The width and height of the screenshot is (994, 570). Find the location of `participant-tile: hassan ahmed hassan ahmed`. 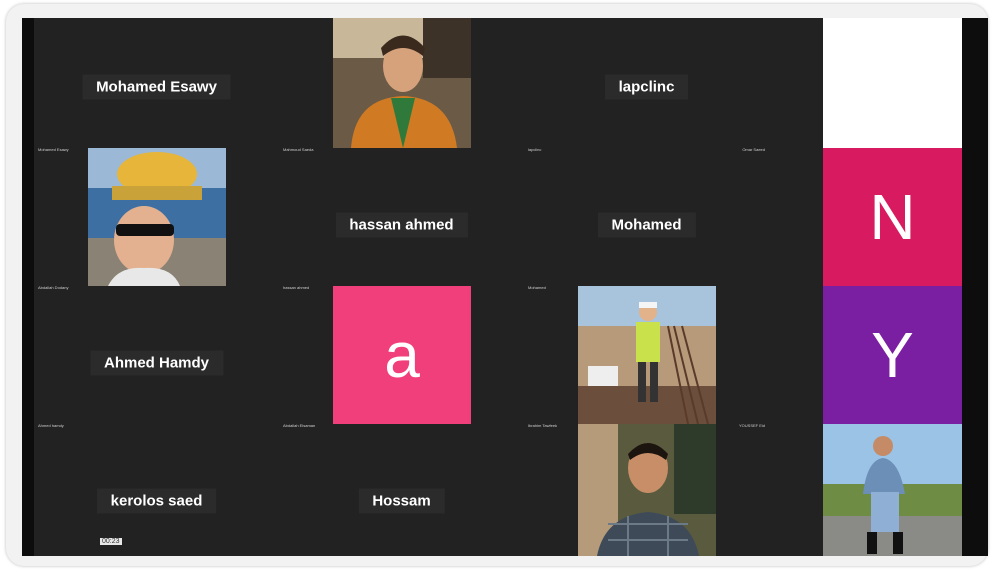

participant-tile: hassan ahmed hassan ahmed is located at coordinates (401, 225).